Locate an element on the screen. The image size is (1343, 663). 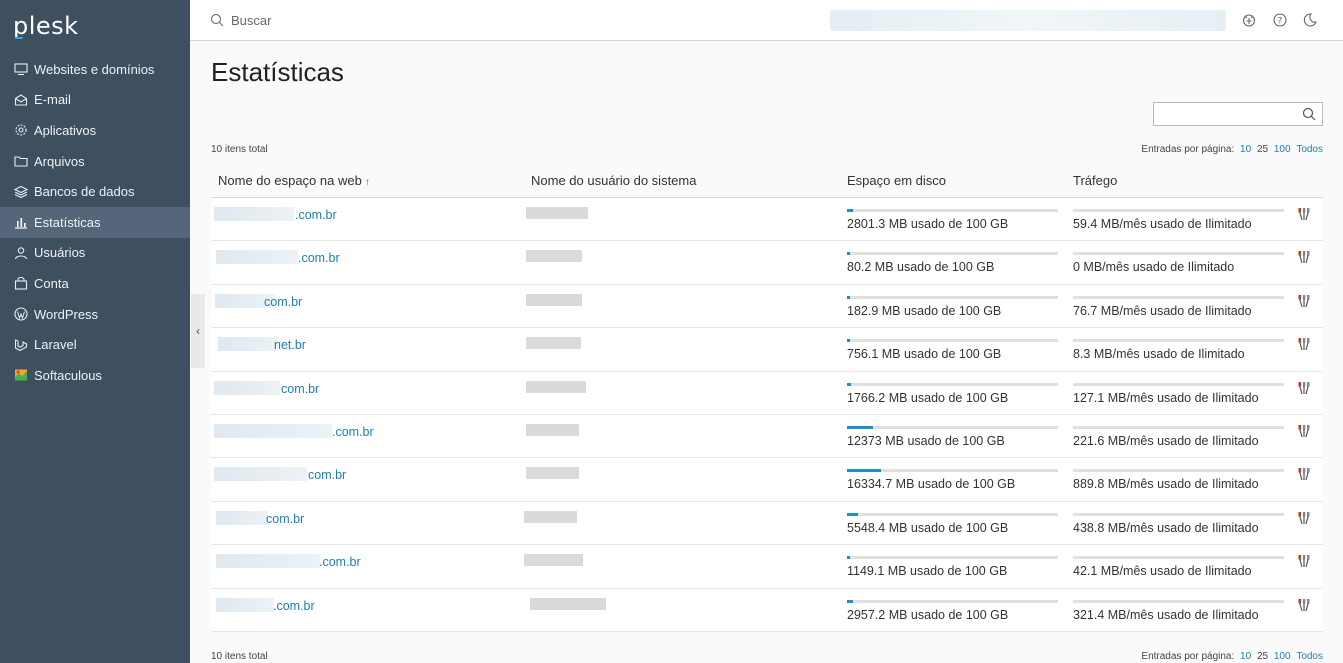
column-header-traffic: Tráfego is located at coordinates (1095, 180).